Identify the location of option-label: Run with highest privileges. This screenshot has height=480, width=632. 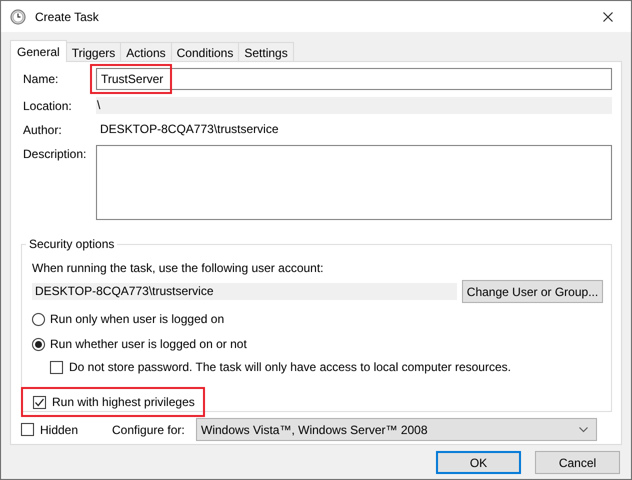
(123, 402).